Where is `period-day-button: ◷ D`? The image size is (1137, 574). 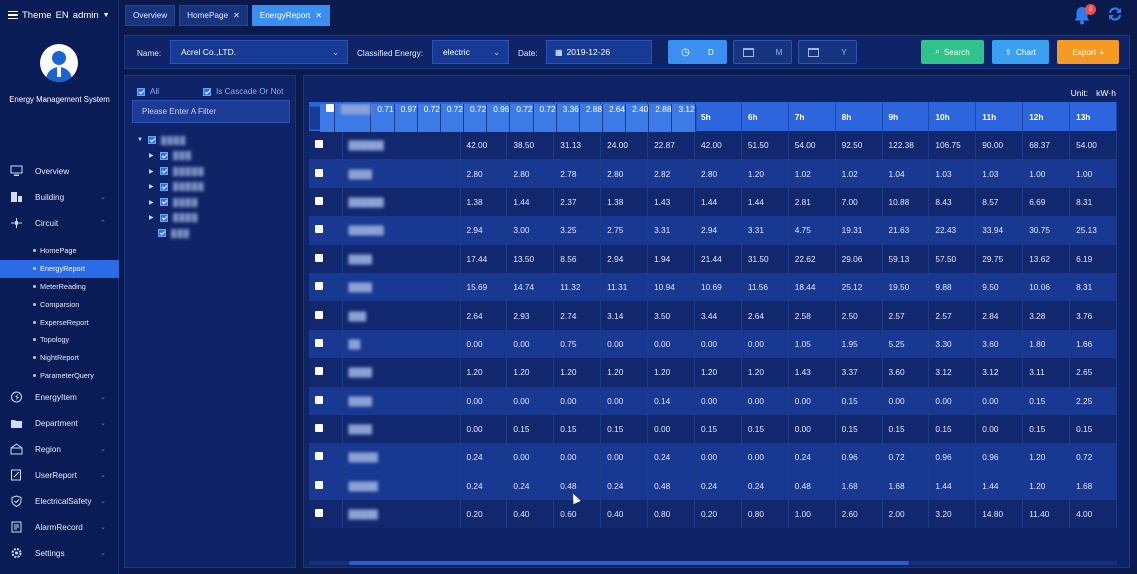 period-day-button: ◷ D is located at coordinates (697, 52).